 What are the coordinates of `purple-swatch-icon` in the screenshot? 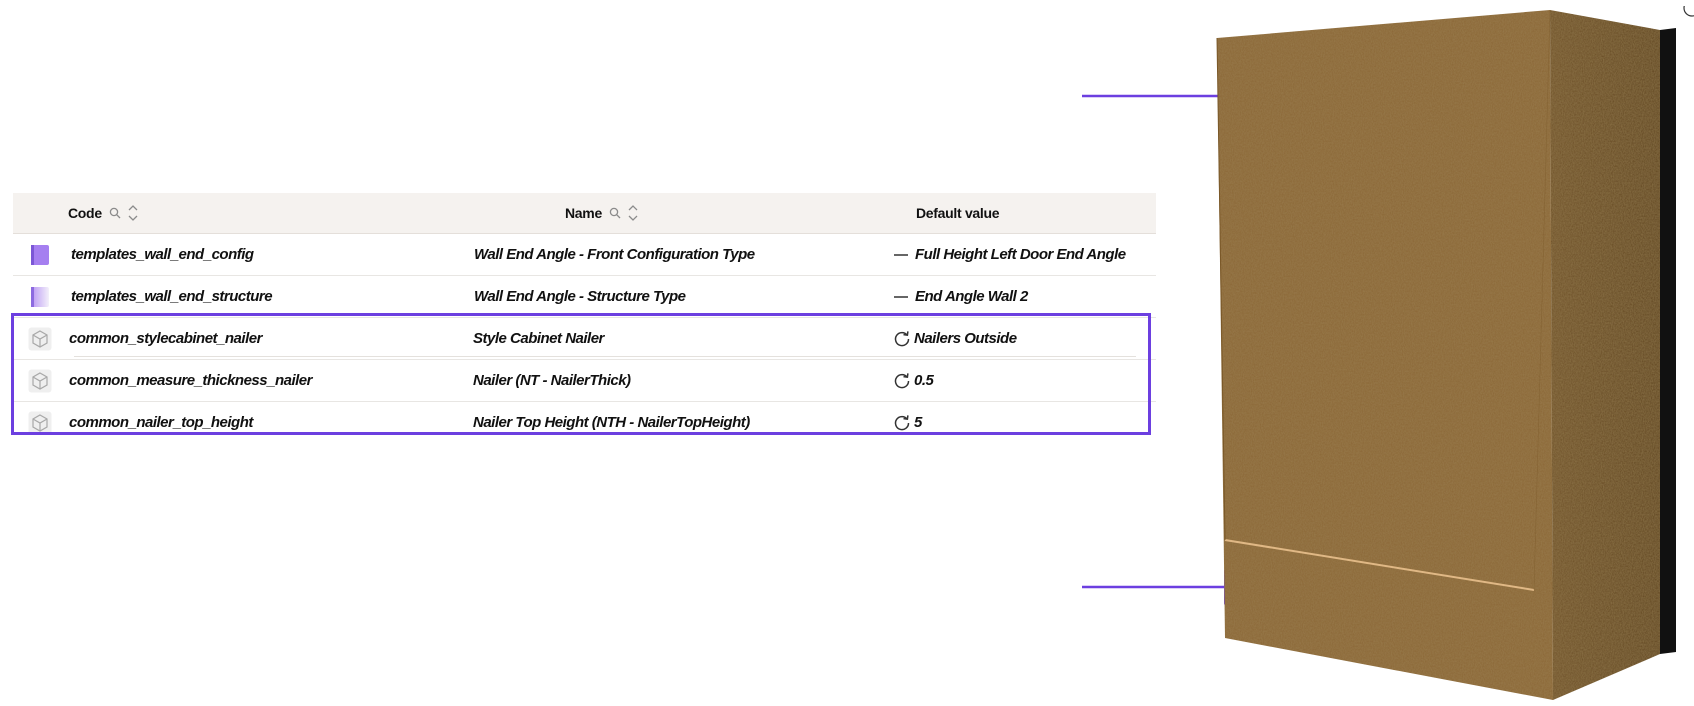 It's located at (40, 255).